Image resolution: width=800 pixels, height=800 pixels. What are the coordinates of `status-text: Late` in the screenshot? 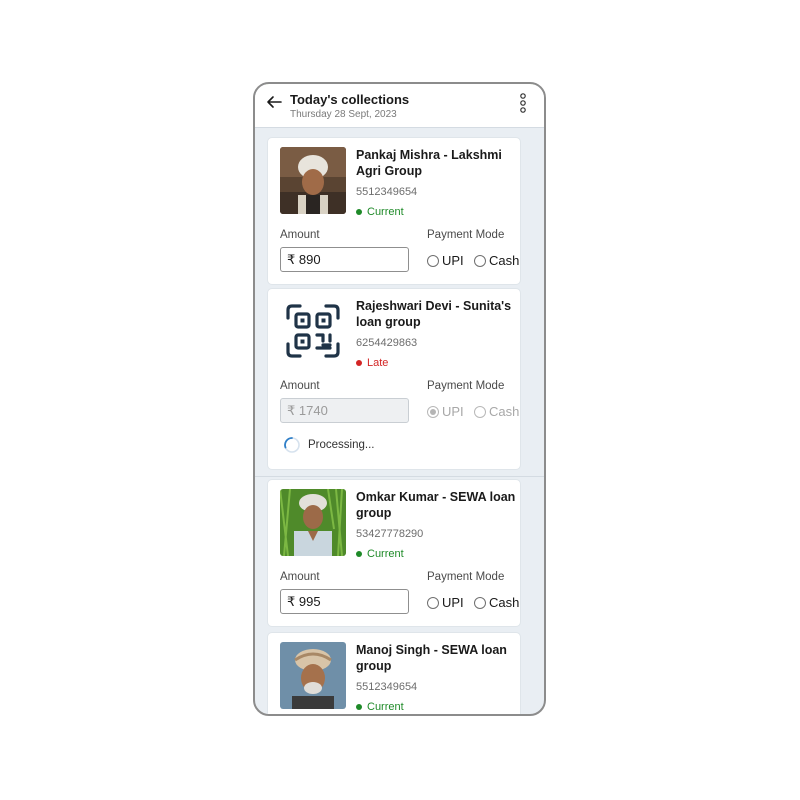 It's located at (378, 363).